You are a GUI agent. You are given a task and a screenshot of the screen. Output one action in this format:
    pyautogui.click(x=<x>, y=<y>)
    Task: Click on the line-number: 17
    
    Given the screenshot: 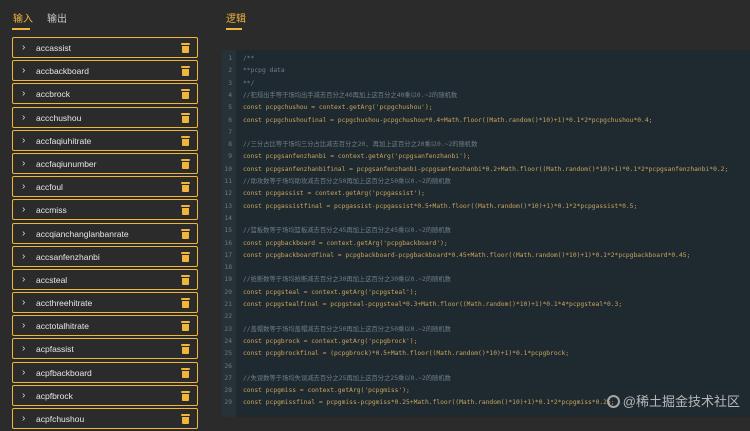 What is the action you would take?
    pyautogui.click(x=228, y=255)
    